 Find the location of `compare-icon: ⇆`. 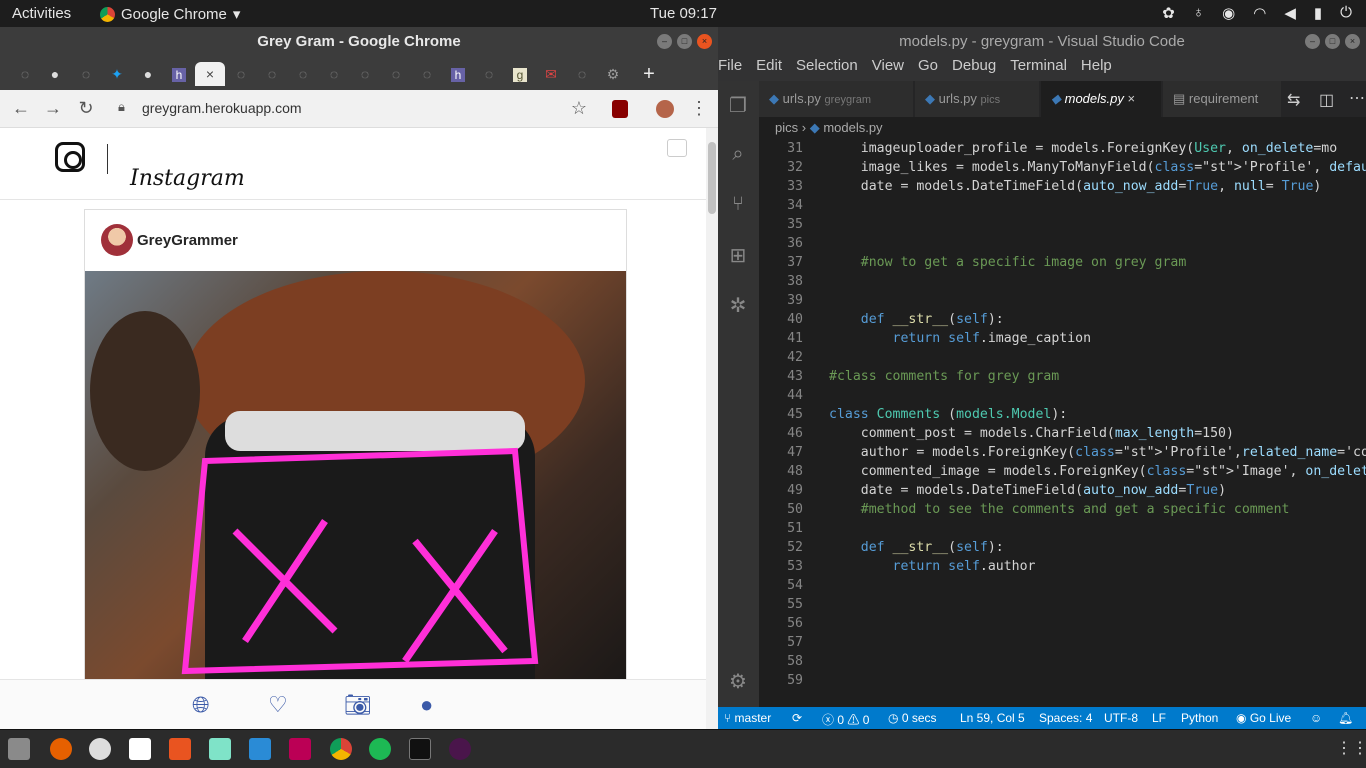

compare-icon: ⇆ is located at coordinates (1293, 100).